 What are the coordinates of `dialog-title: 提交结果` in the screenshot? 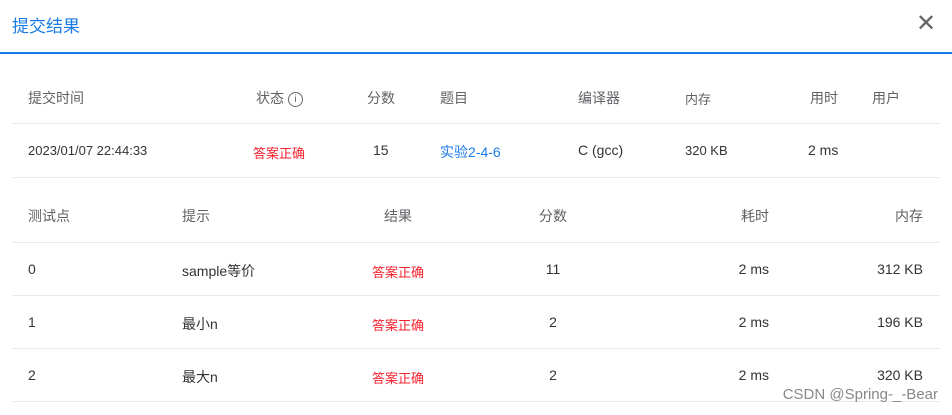 It's located at (46, 26).